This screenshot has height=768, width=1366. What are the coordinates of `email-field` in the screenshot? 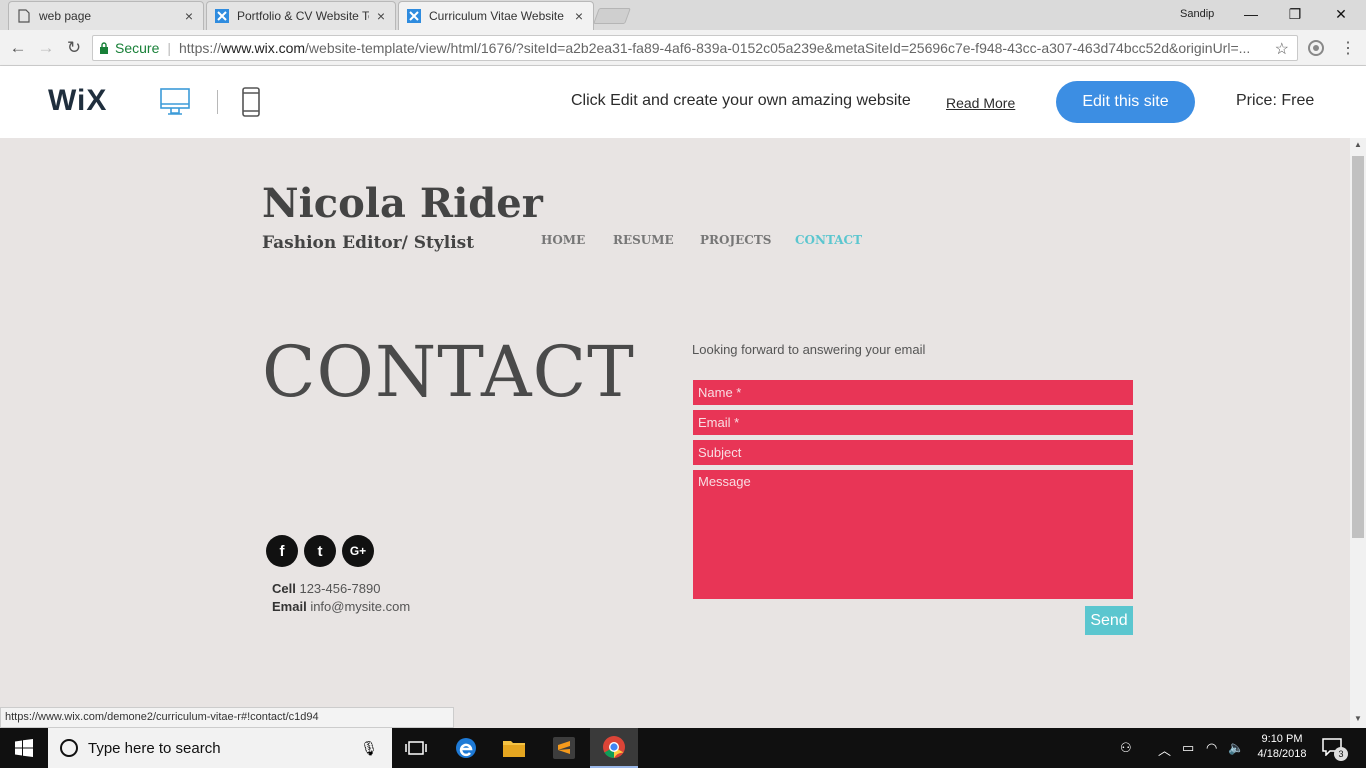 It's located at (913, 422).